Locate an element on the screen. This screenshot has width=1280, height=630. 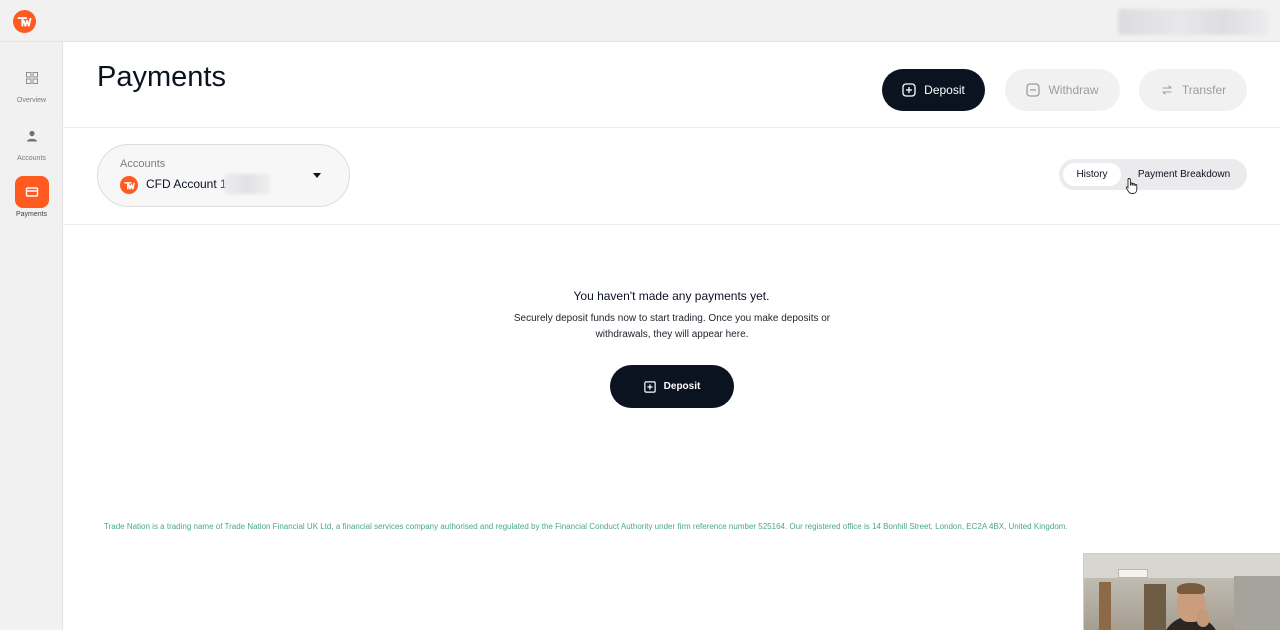
account-number-blurred is located at coordinates (247, 184).